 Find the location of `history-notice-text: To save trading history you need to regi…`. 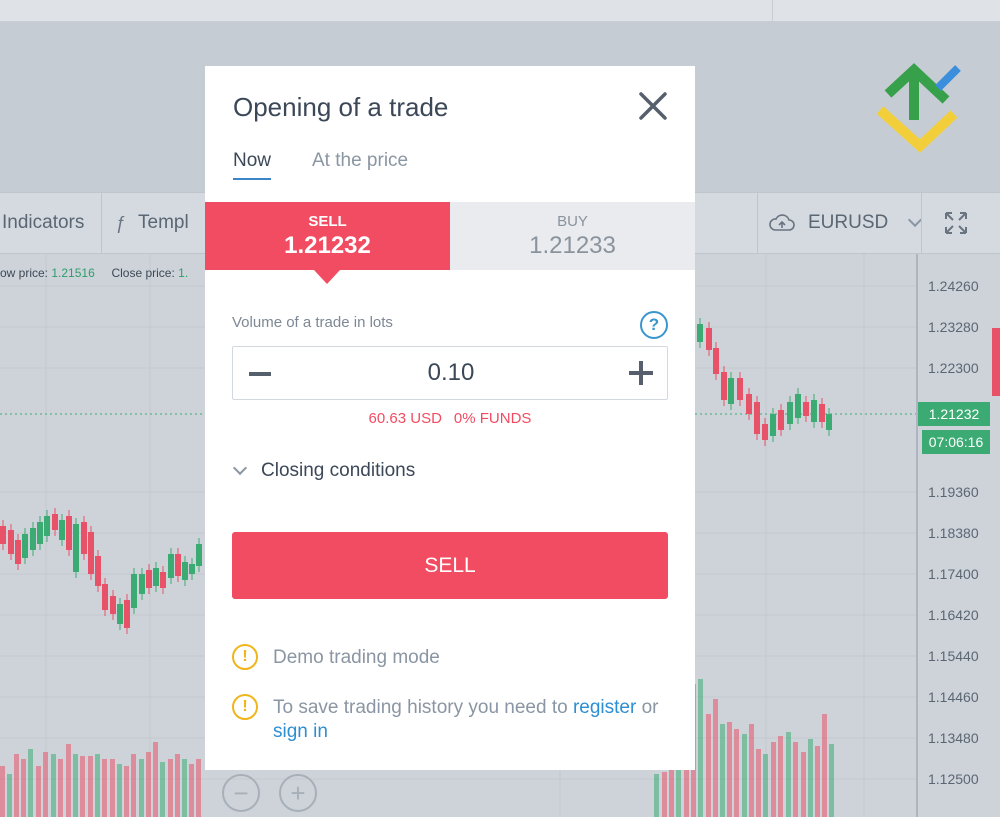

history-notice-text: To save trading history you need to regi… is located at coordinates (483, 720).